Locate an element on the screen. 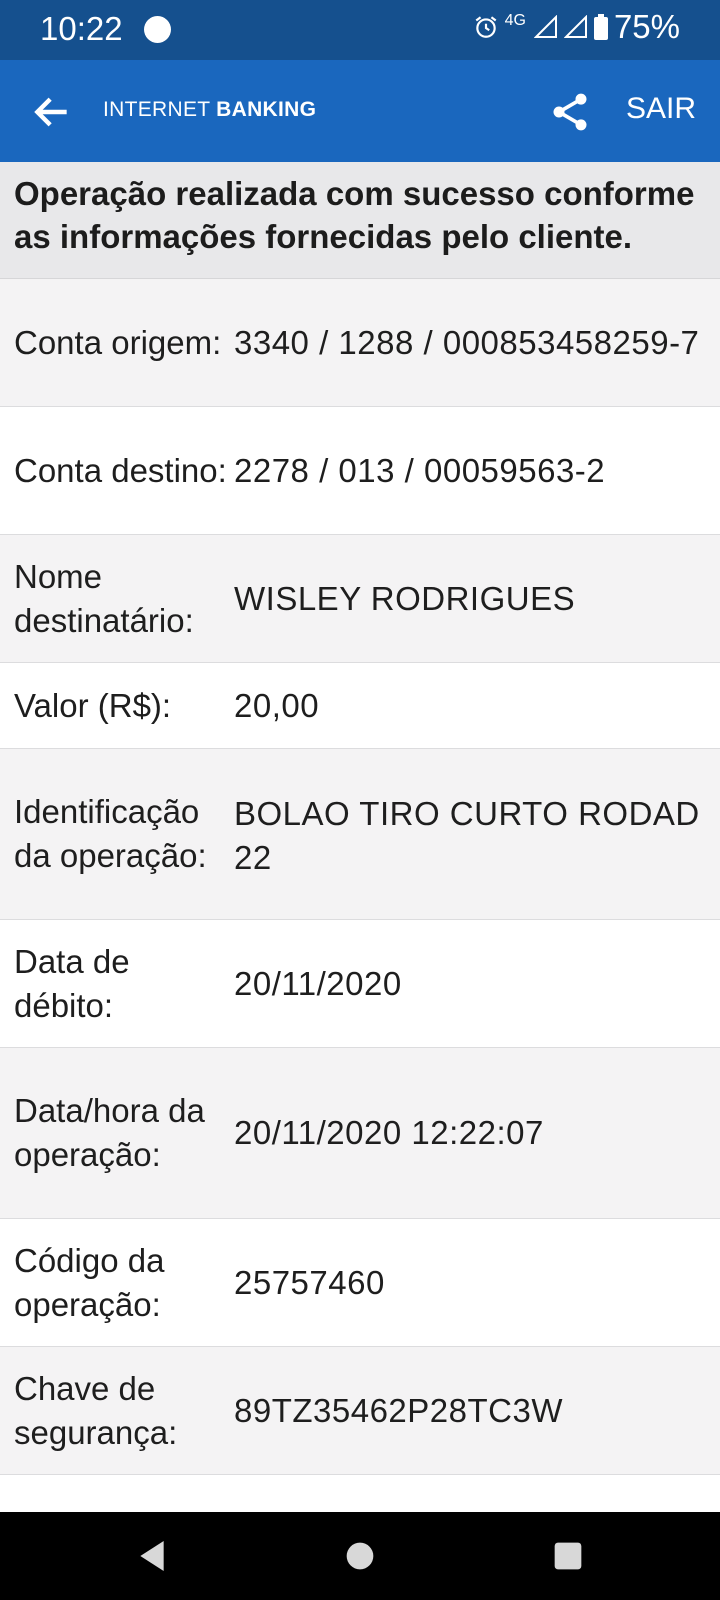 This screenshot has height=1600, width=720. brand-light: INTERNET is located at coordinates (160, 109).